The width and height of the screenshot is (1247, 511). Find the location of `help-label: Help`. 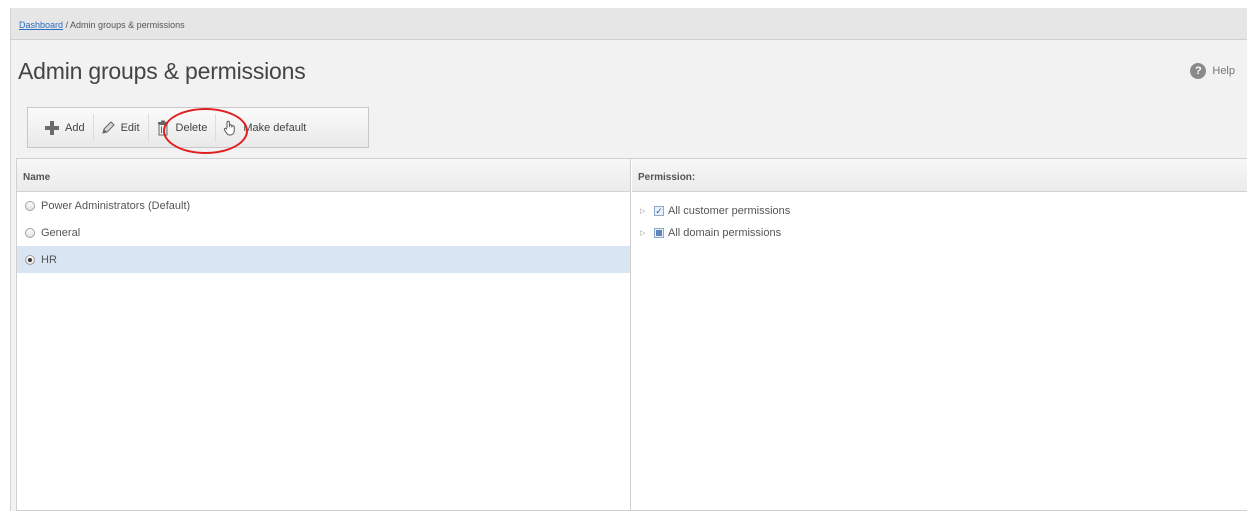

help-label: Help is located at coordinates (1223, 71).